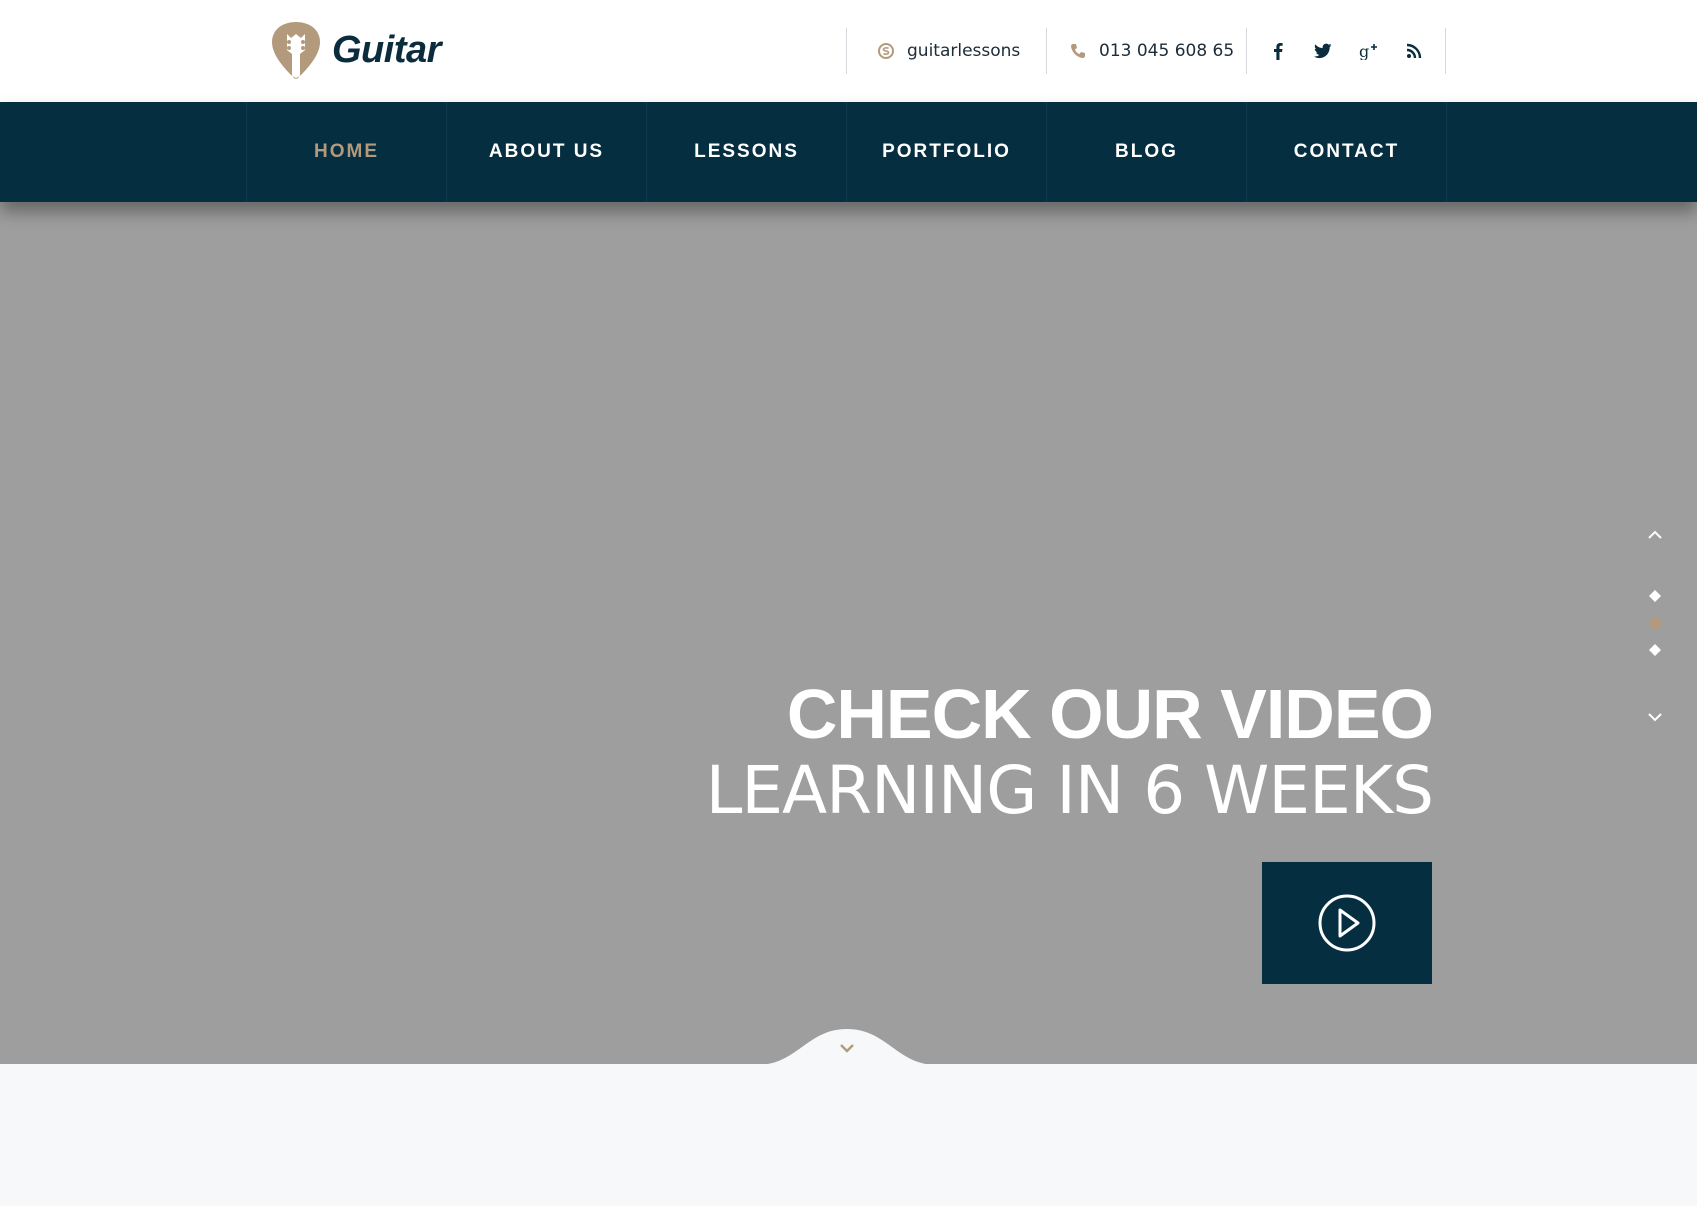  I want to click on nav-item-lessons: LESSONS, so click(747, 152).